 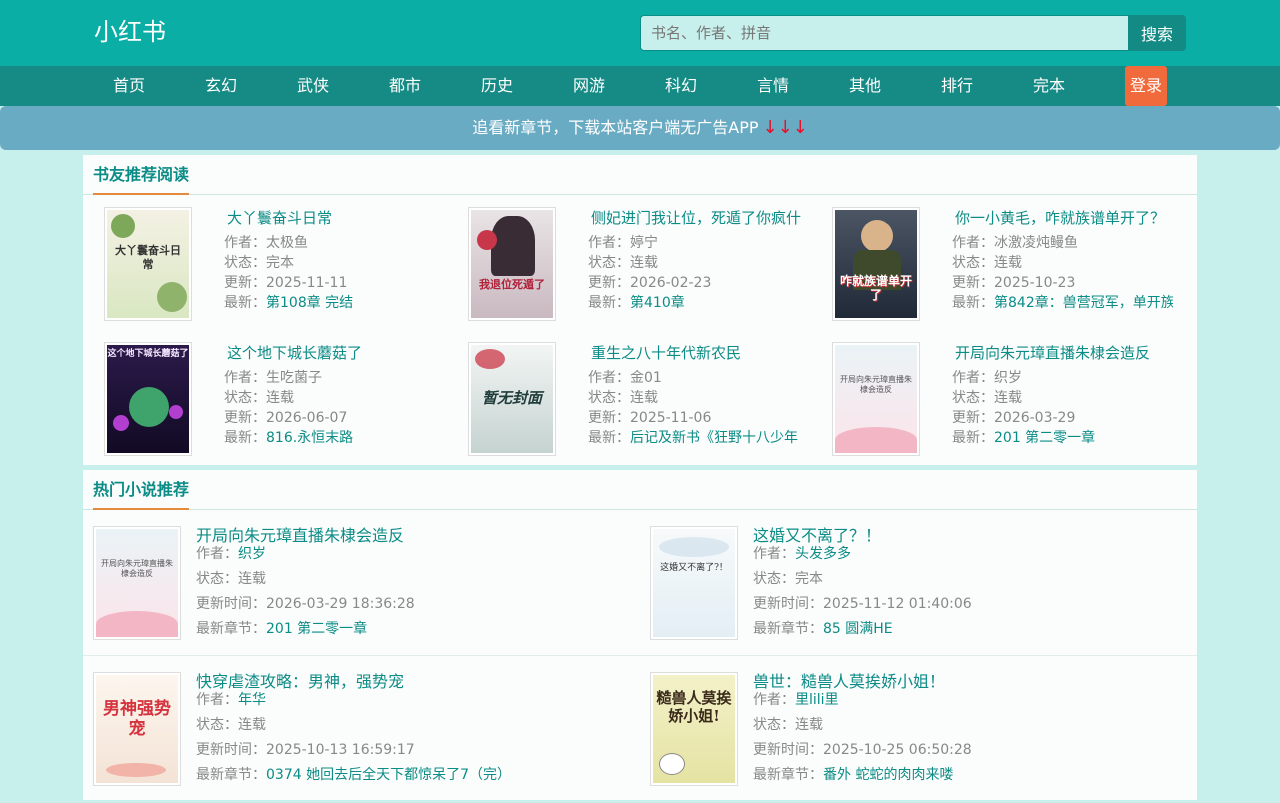 What do you see at coordinates (309, 303) in the screenshot?
I see `latest-chapter-link: 第108章 完结` at bounding box center [309, 303].